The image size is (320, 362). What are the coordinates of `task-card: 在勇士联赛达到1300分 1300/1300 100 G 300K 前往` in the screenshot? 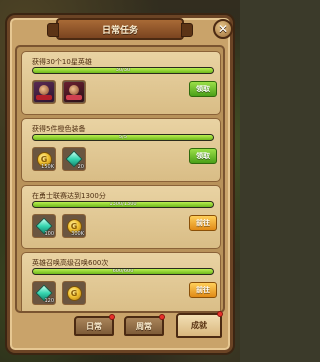 It's located at (121, 217).